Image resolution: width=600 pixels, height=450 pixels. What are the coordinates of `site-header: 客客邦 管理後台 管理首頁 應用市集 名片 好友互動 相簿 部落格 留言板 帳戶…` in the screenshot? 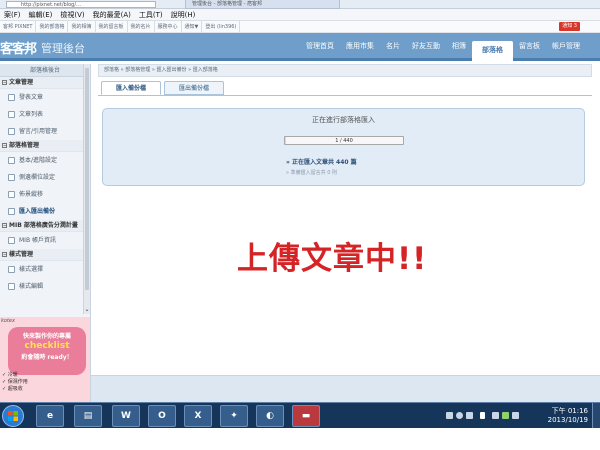 It's located at (300, 47).